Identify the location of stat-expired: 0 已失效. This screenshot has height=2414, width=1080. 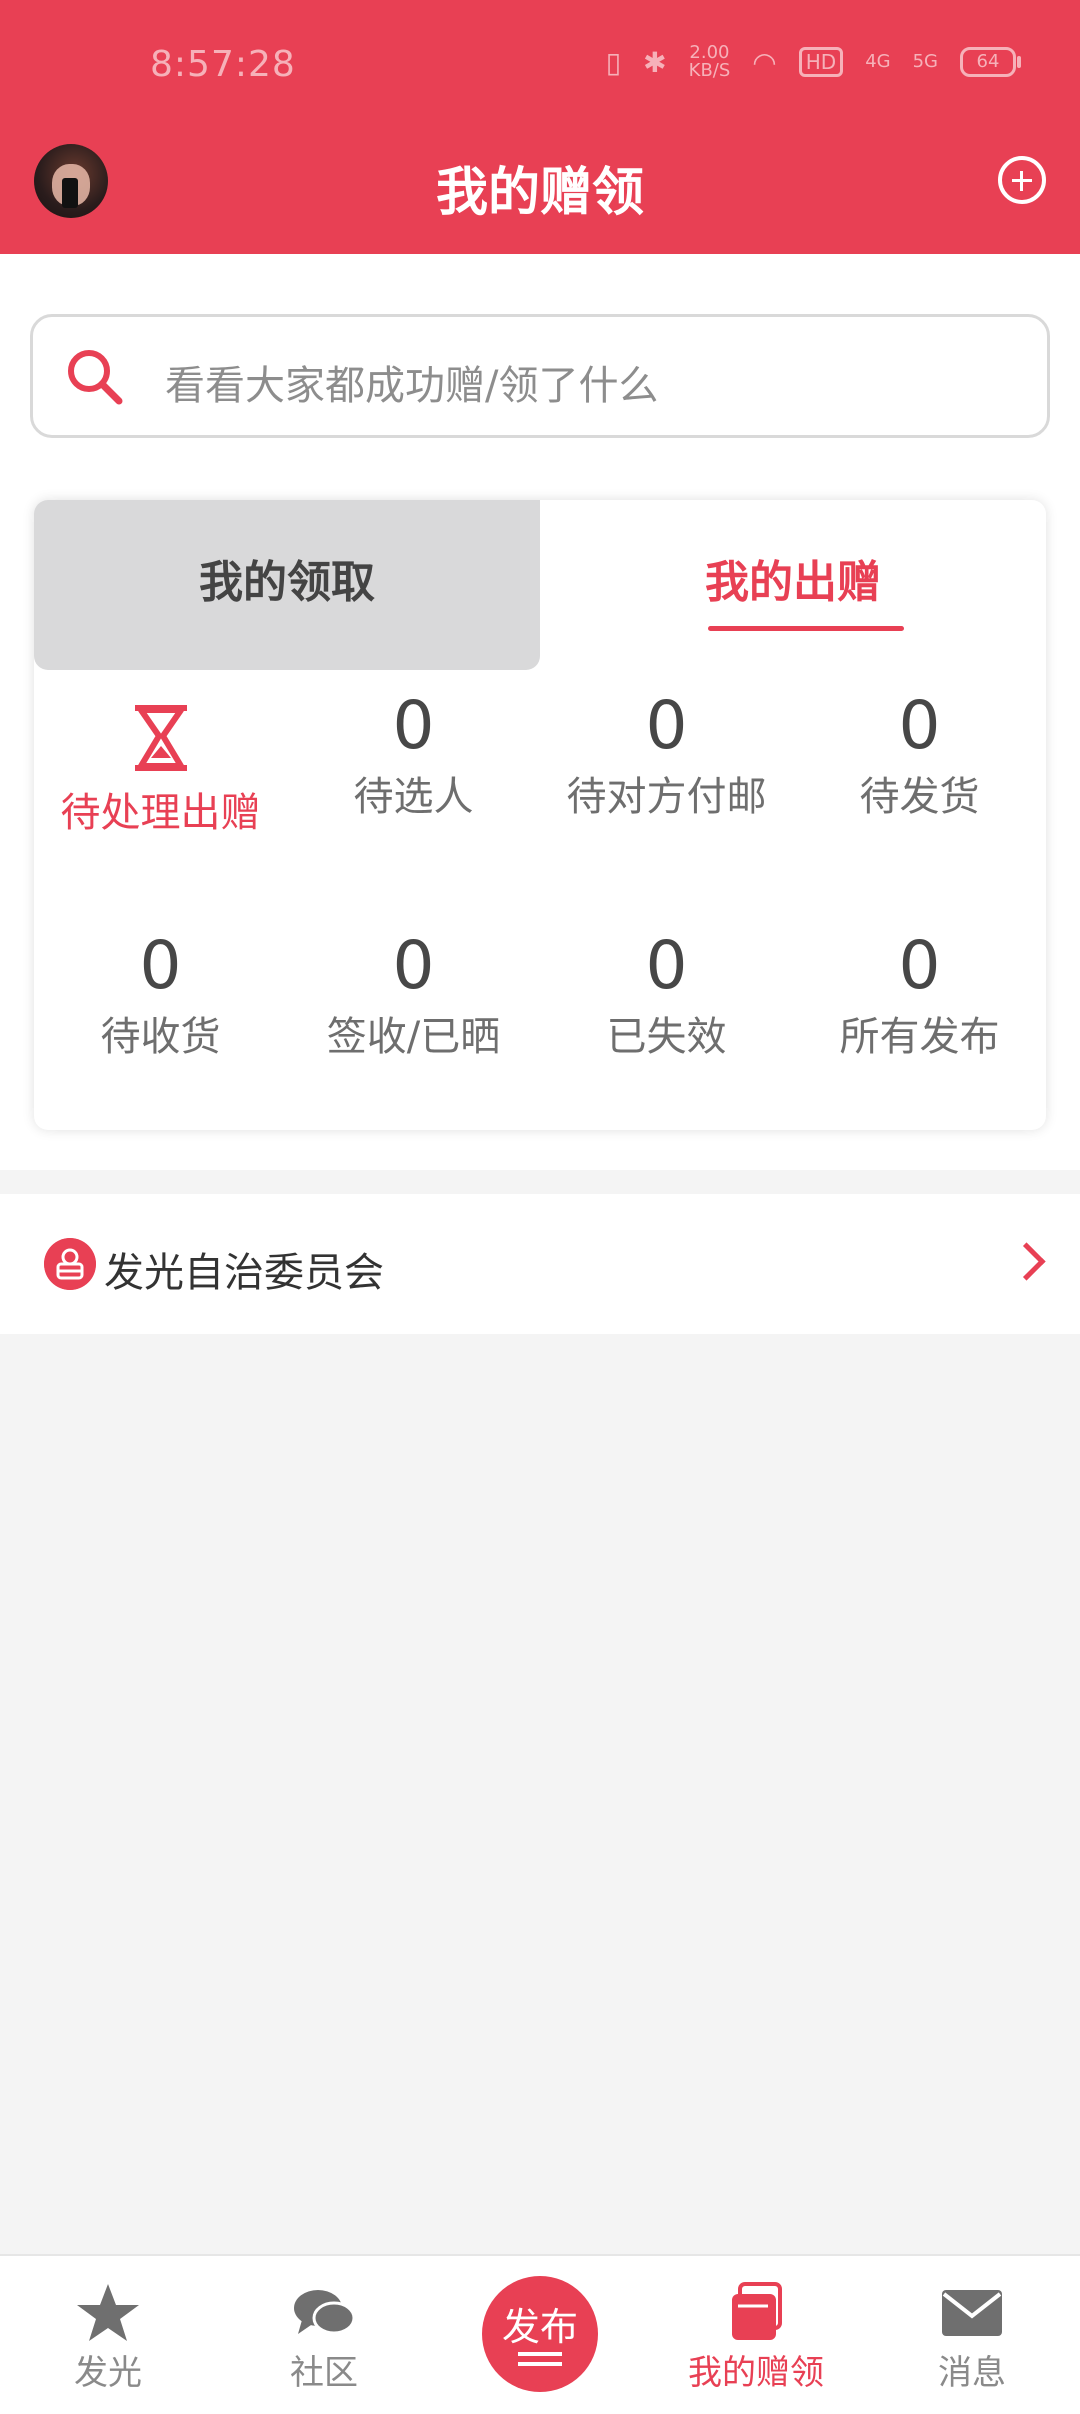
(666, 995).